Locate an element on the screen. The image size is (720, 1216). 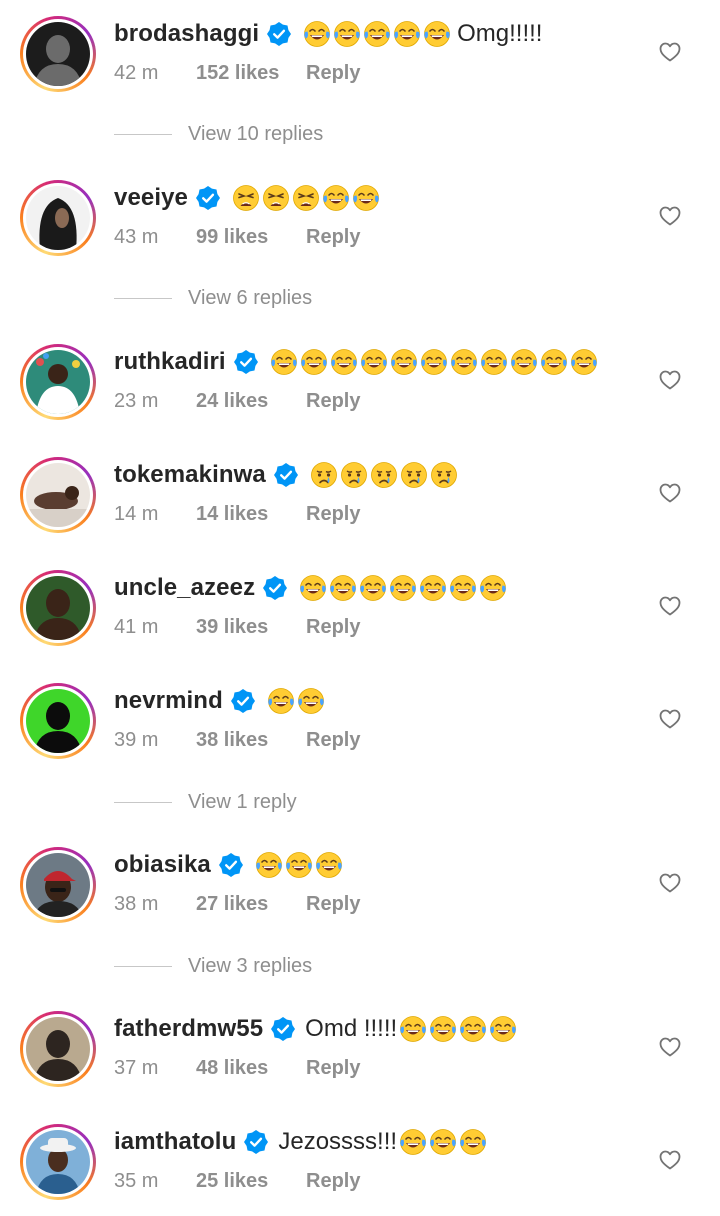
username: nevrmind is located at coordinates (168, 701).